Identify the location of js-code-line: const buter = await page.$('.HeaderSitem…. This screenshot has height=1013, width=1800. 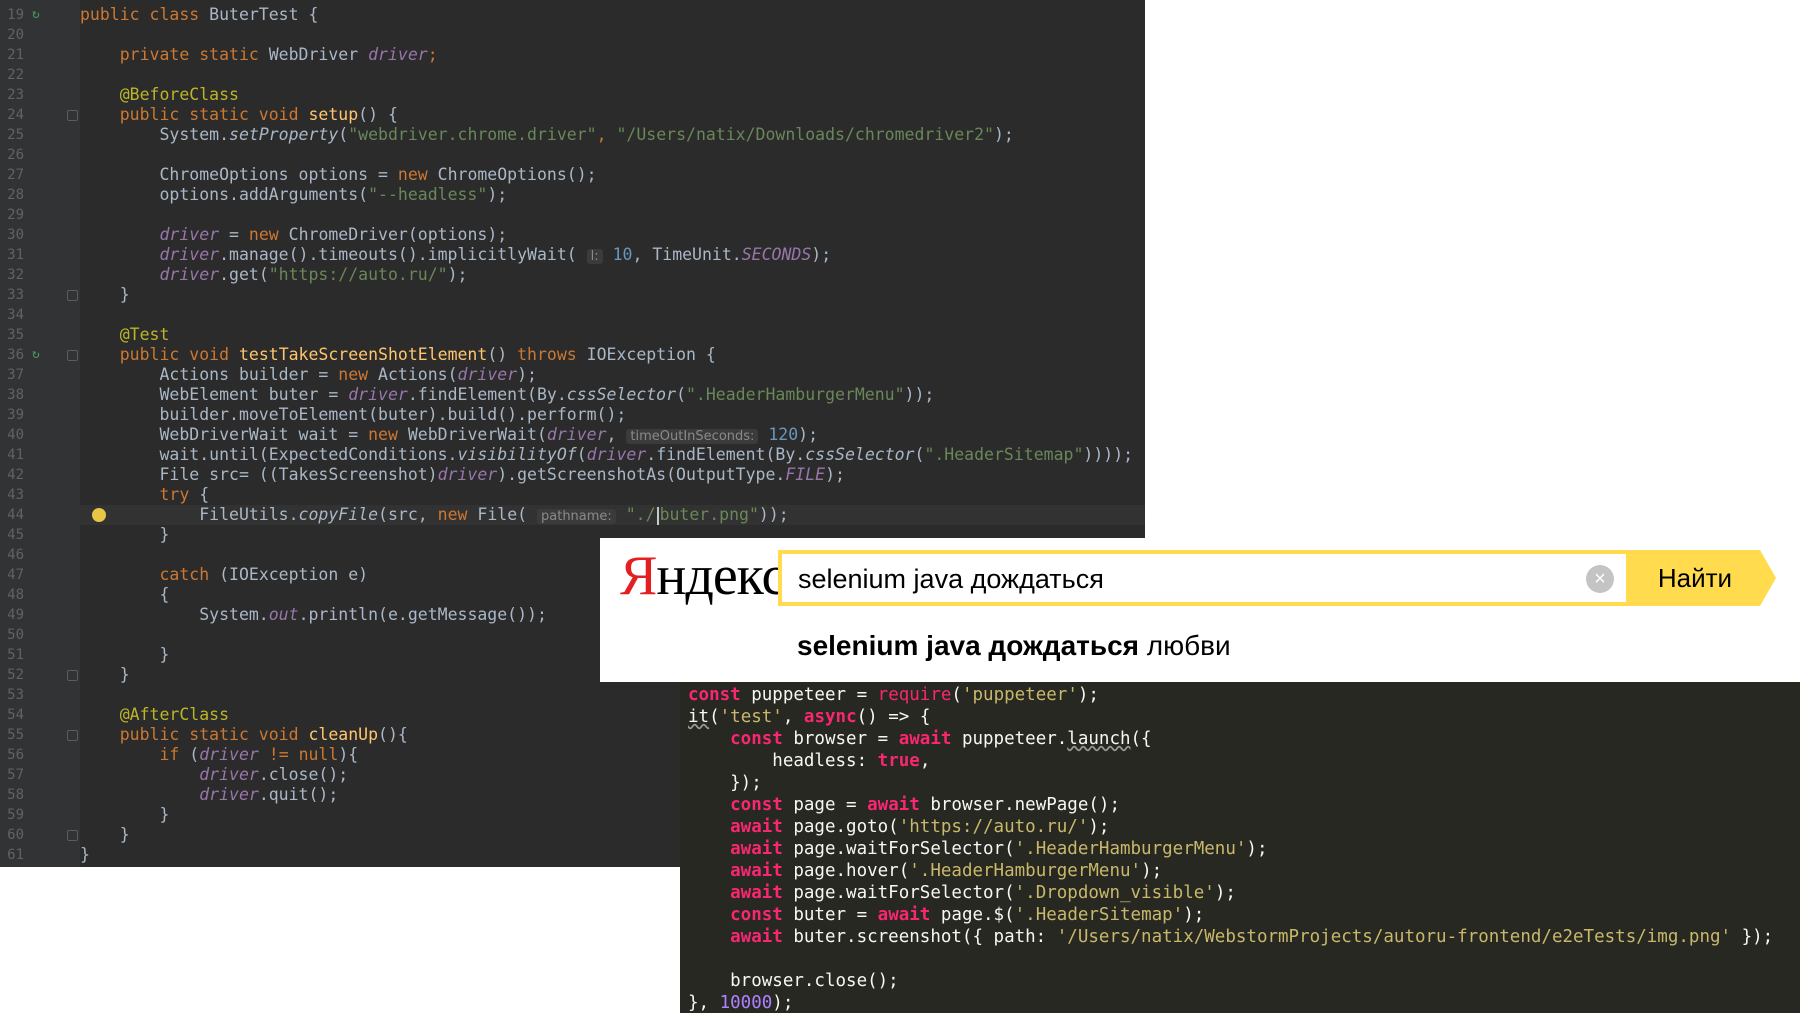
(946, 915).